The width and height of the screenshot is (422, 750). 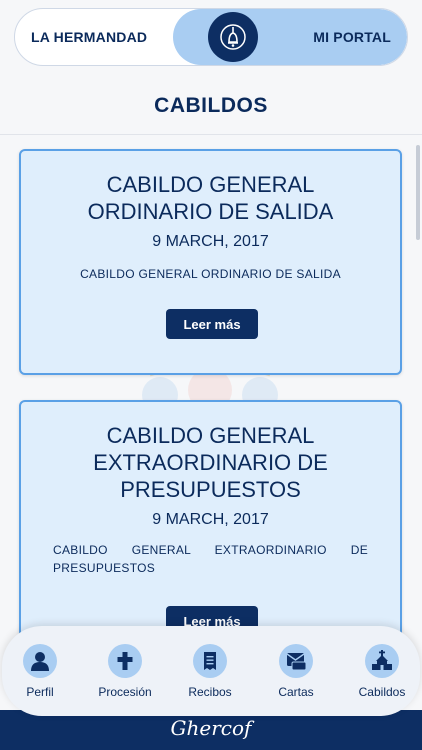 I want to click on nav-label: Cabildos, so click(x=382, y=692).